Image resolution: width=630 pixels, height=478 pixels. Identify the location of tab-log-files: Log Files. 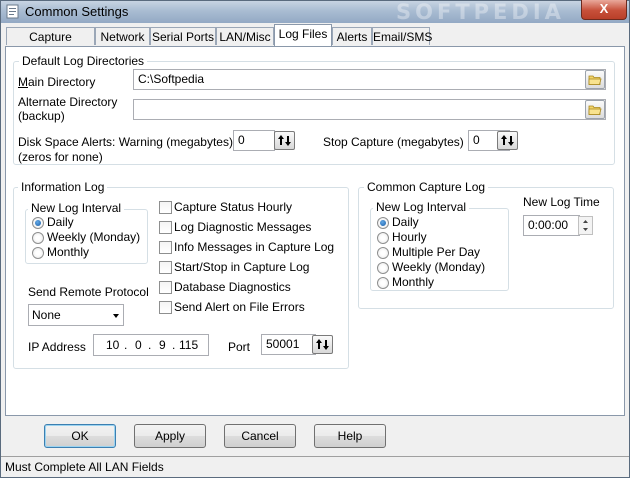
(303, 35).